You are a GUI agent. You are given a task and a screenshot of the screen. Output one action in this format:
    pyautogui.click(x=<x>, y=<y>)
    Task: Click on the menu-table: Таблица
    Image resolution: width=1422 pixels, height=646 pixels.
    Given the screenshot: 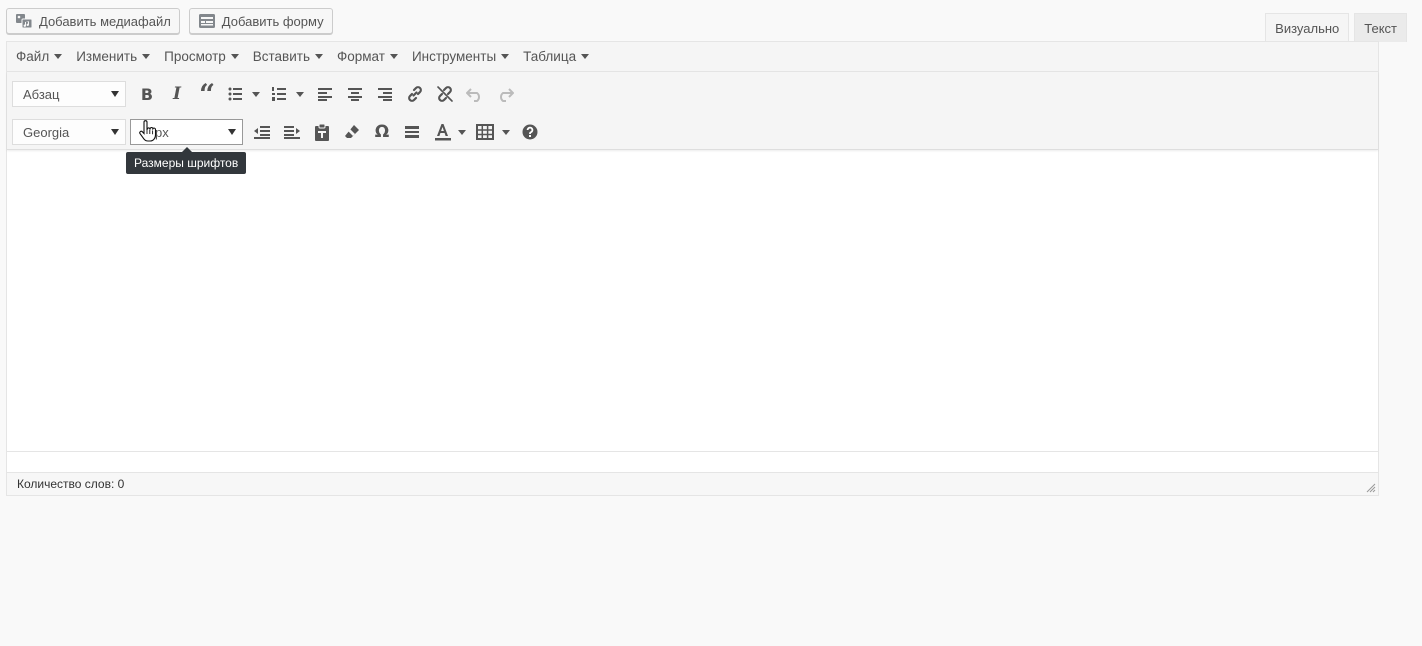 What is the action you would take?
    pyautogui.click(x=556, y=57)
    